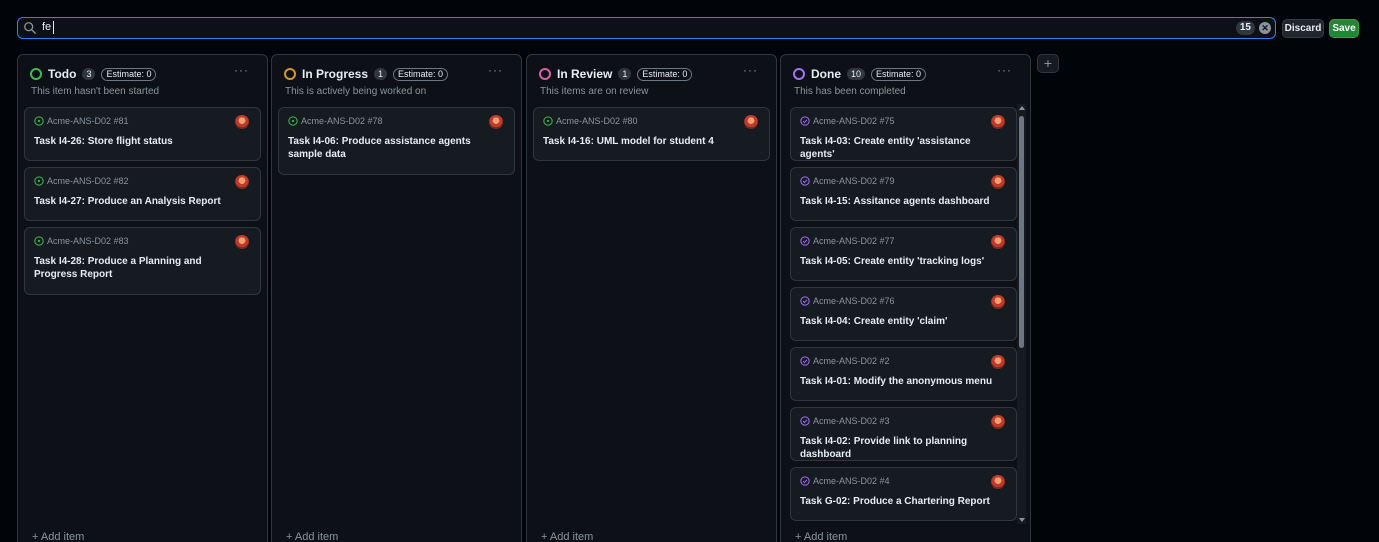 This screenshot has height=542, width=1379. I want to click on issue-ref: Acme-ANS-D02 #82, so click(81, 181).